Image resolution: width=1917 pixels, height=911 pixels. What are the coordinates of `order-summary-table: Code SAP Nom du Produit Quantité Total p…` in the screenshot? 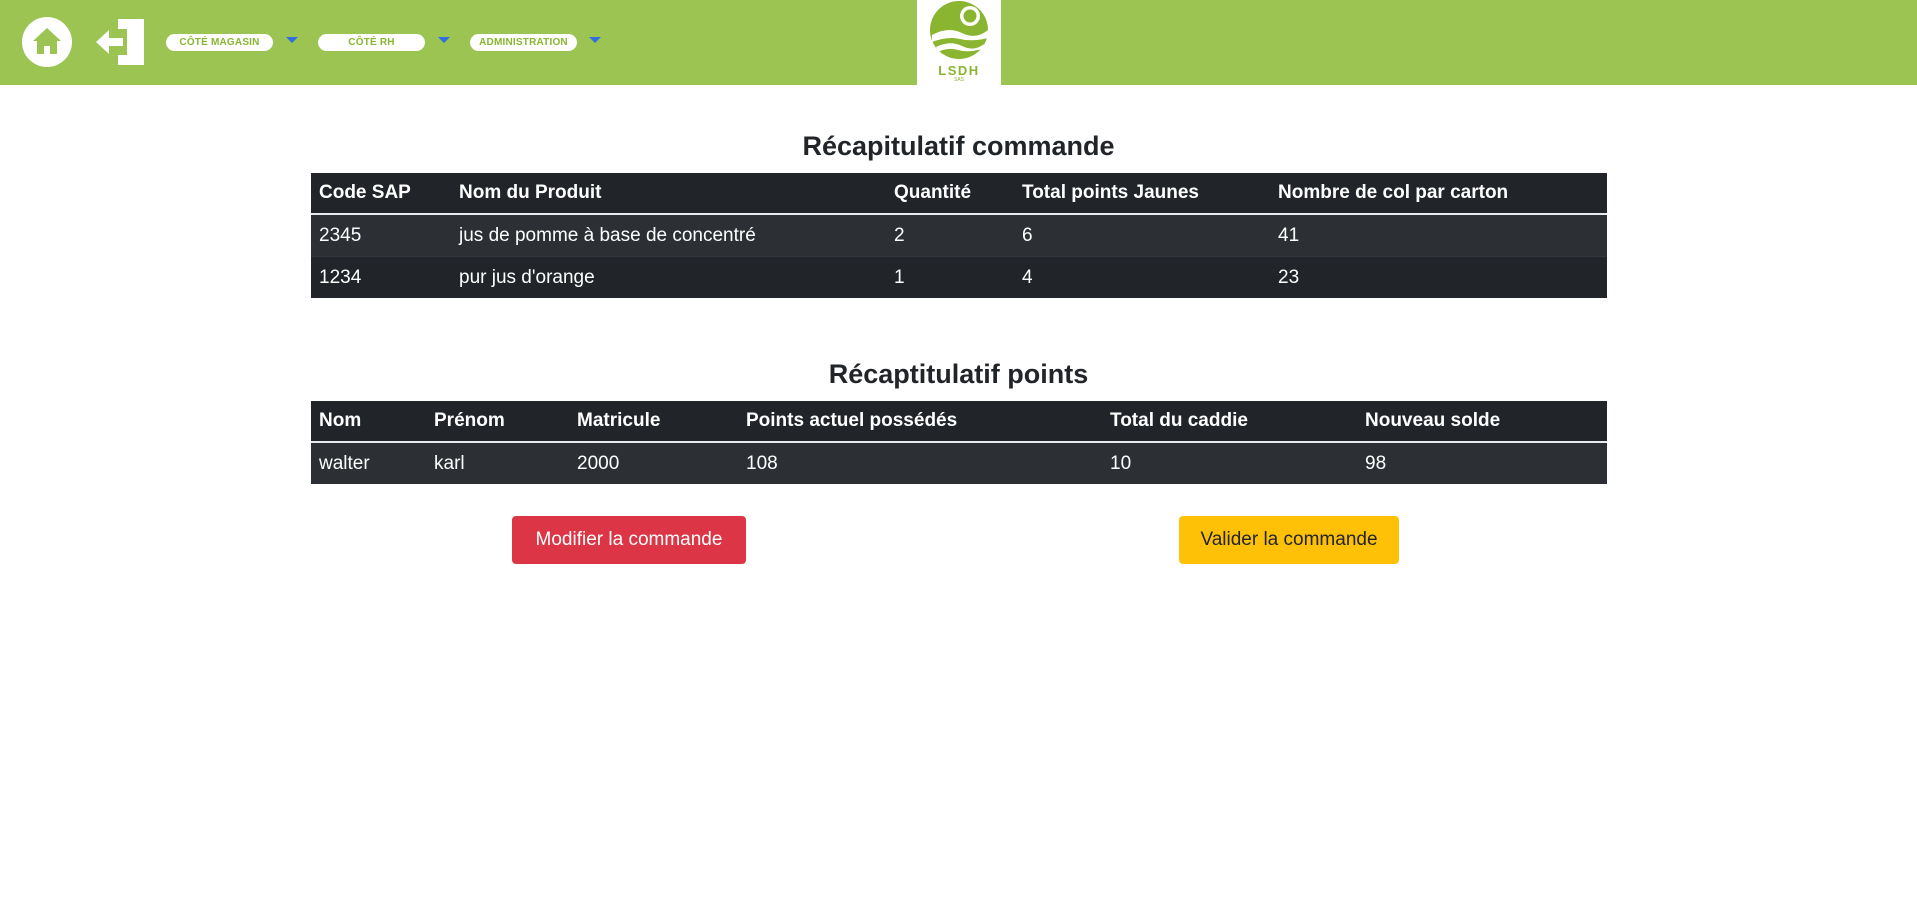 It's located at (959, 235).